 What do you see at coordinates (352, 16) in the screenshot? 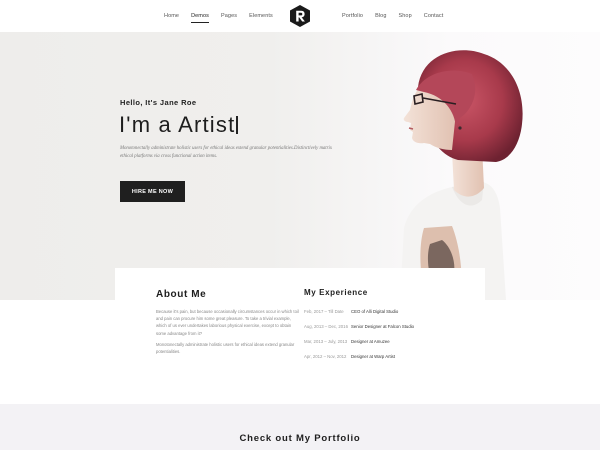
I see `nav-item-portfolio: Portfolio` at bounding box center [352, 16].